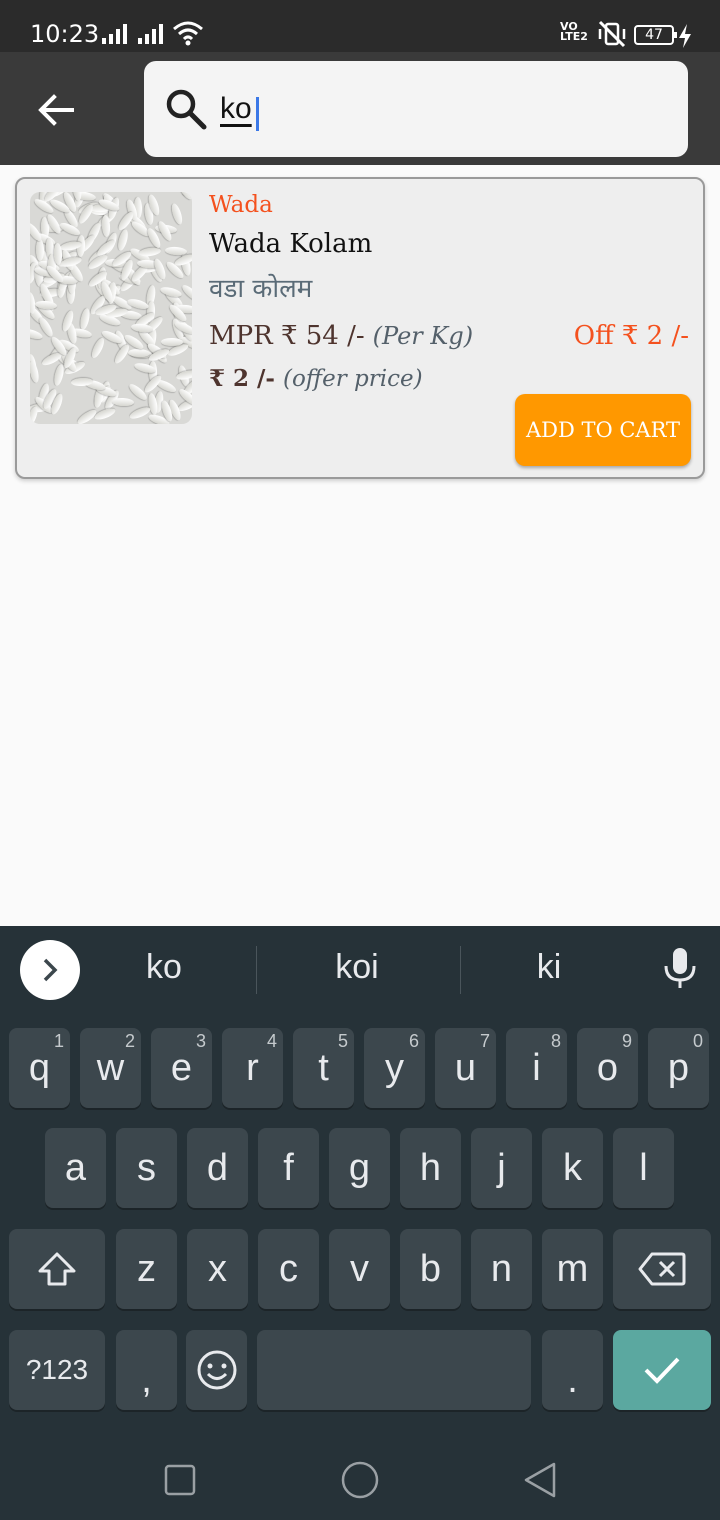 The image size is (720, 1520). I want to click on suggestion-1: ko, so click(164, 967).